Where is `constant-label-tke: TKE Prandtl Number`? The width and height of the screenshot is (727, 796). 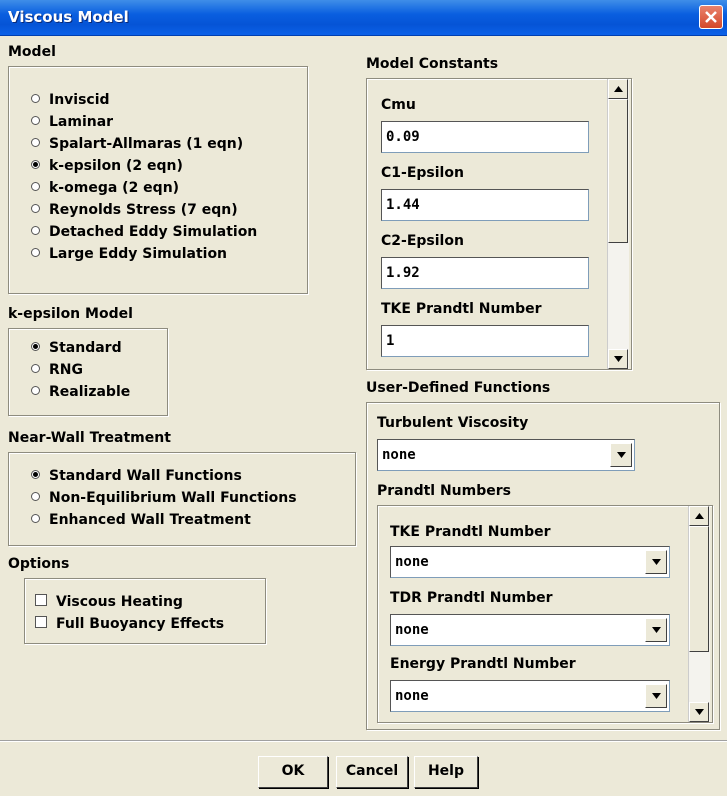
constant-label-tke: TKE Prandtl Number is located at coordinates (461, 309).